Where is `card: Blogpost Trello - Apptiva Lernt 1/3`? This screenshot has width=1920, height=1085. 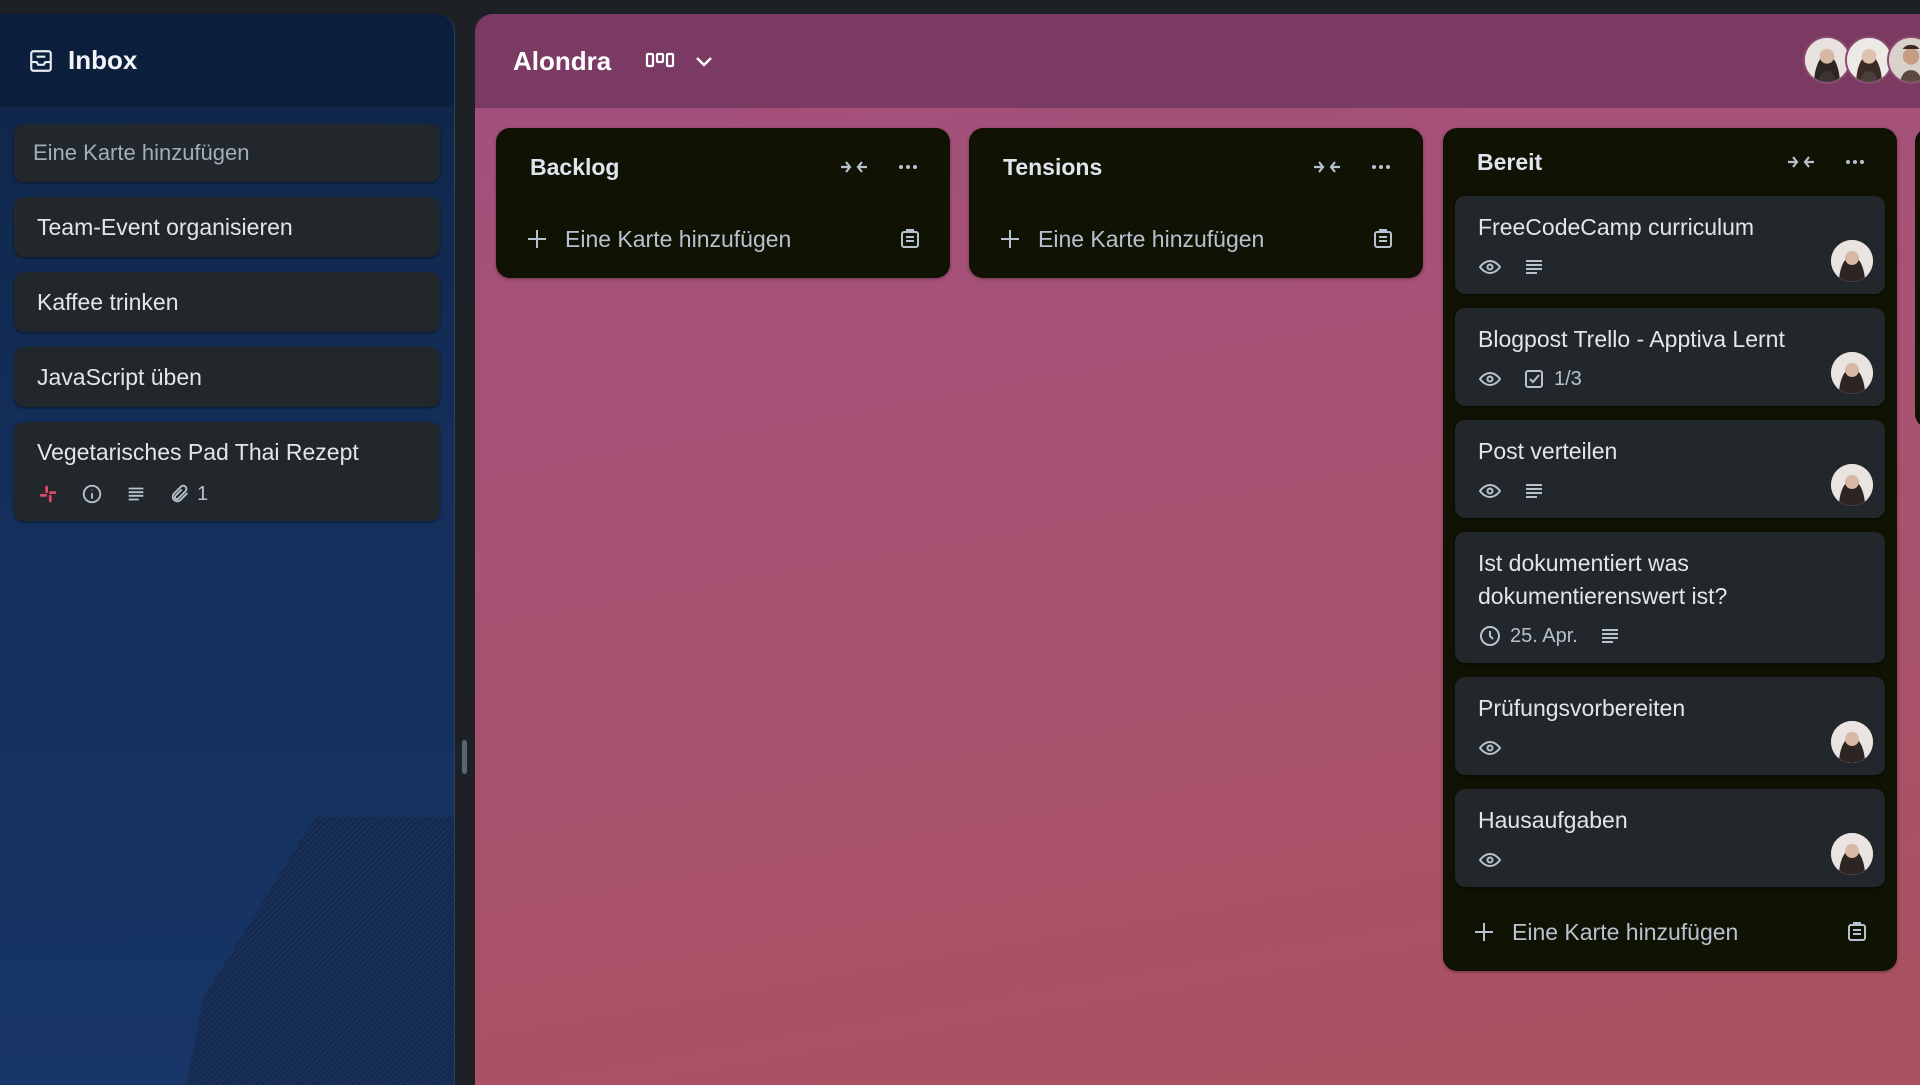
card: Blogpost Trello - Apptiva Lernt 1/3 is located at coordinates (1670, 357).